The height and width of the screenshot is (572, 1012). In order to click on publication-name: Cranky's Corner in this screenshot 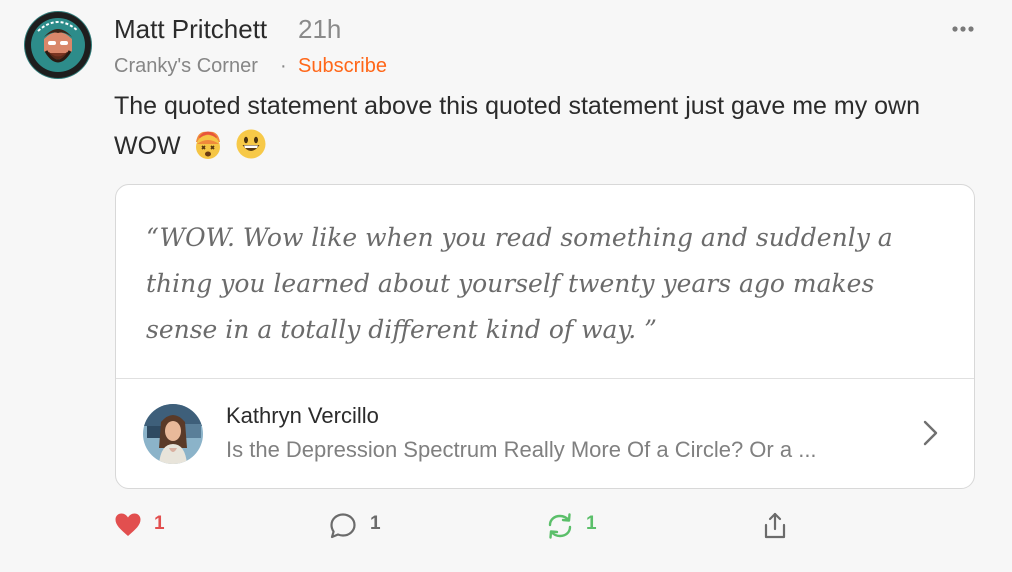, I will do `click(186, 66)`.